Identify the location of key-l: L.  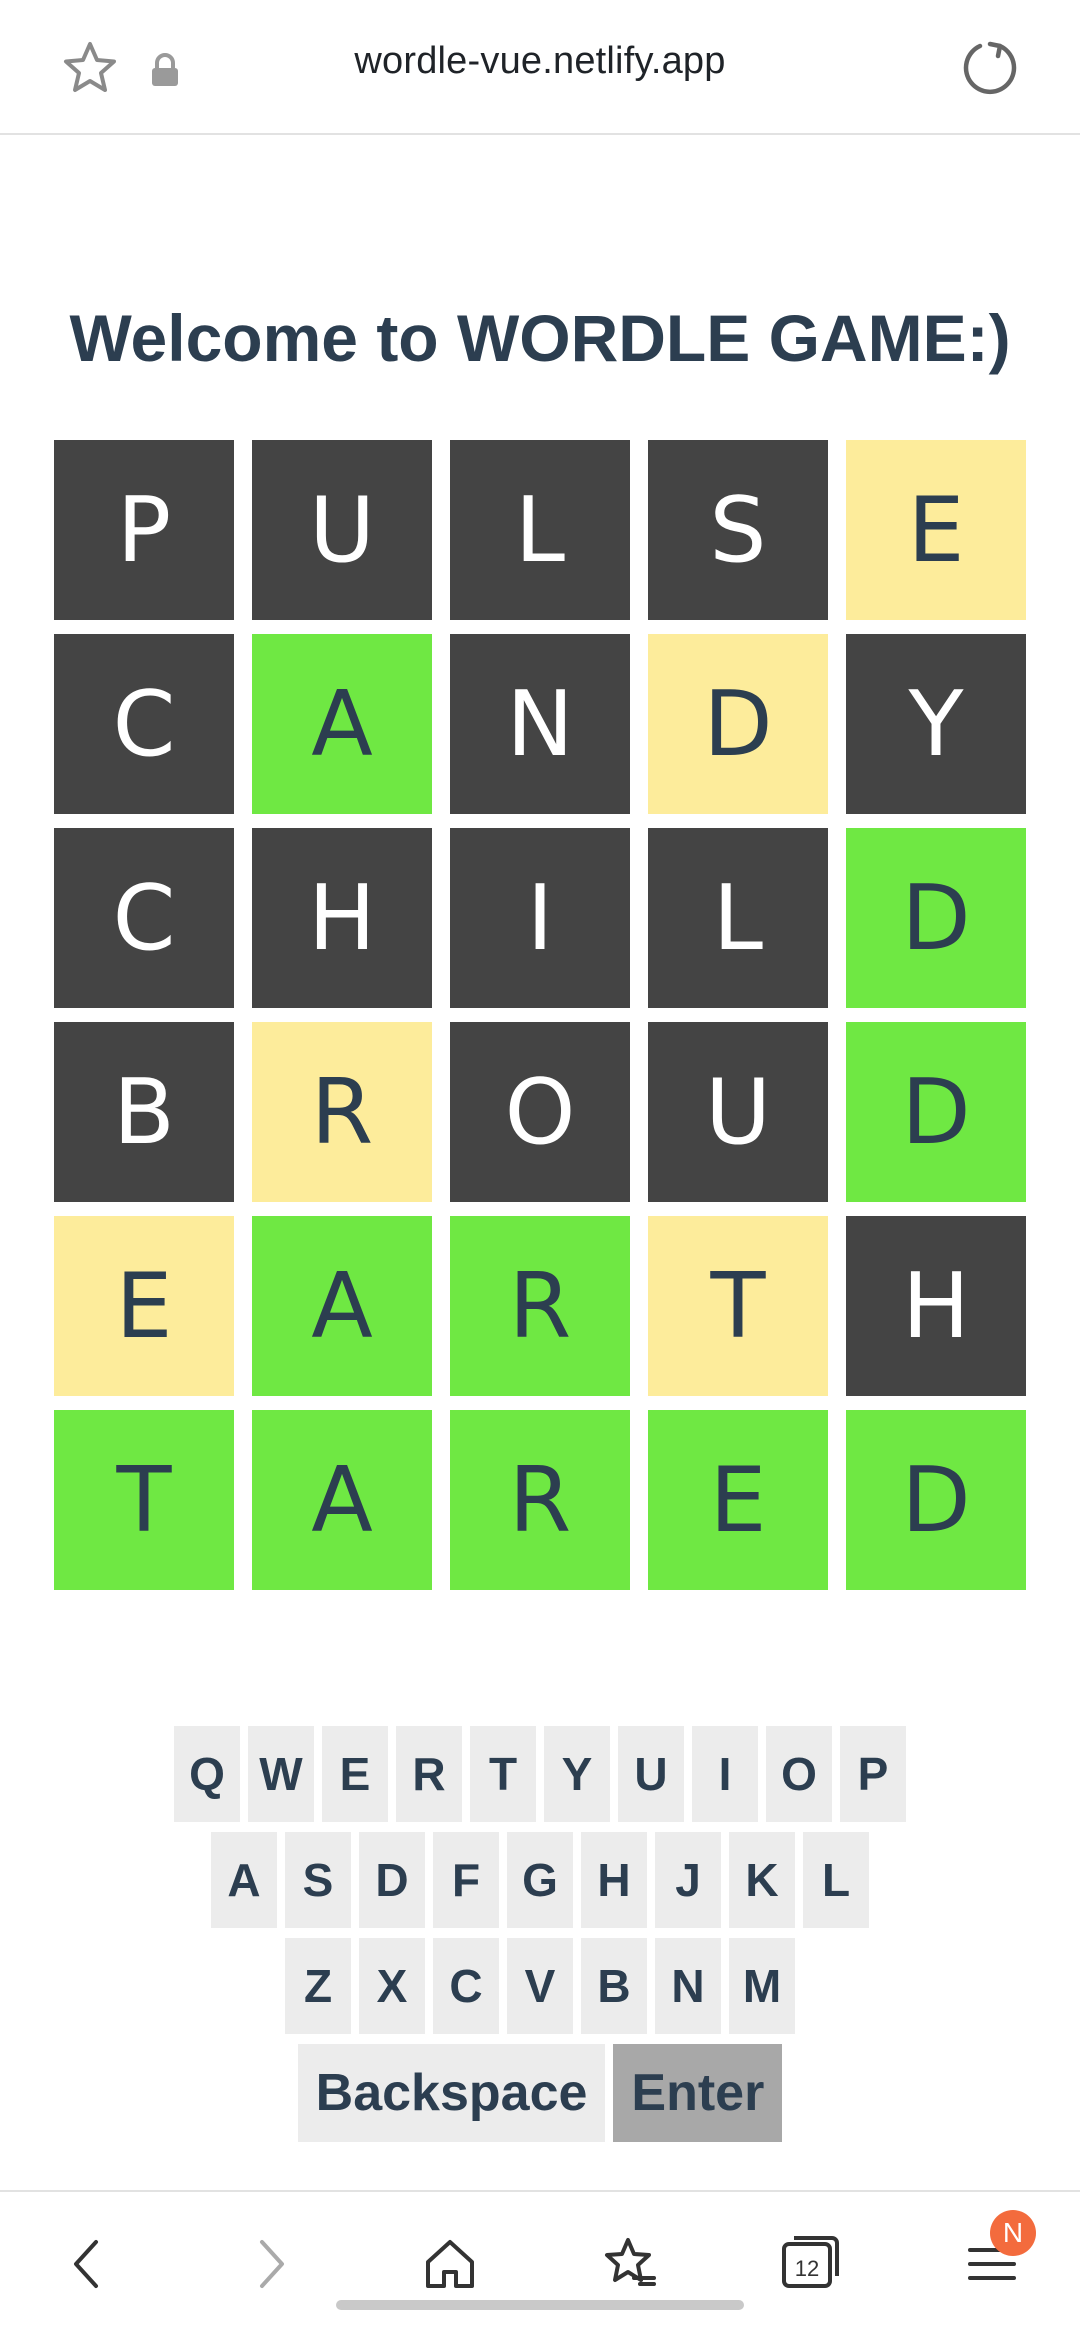
(836, 1880).